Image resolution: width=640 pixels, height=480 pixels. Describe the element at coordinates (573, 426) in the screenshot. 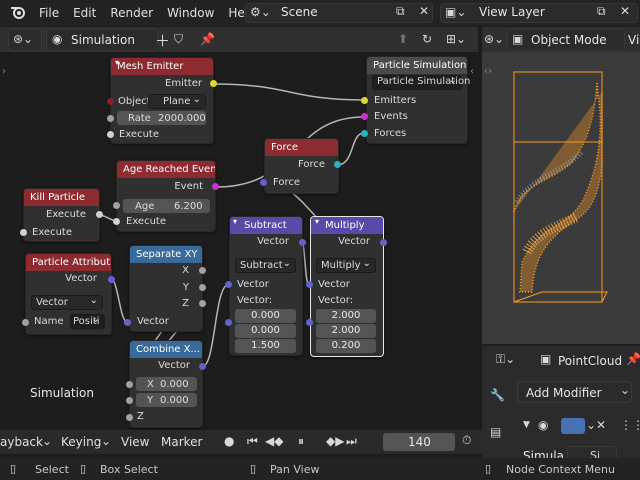

I see `modifier-display-toggle` at that location.